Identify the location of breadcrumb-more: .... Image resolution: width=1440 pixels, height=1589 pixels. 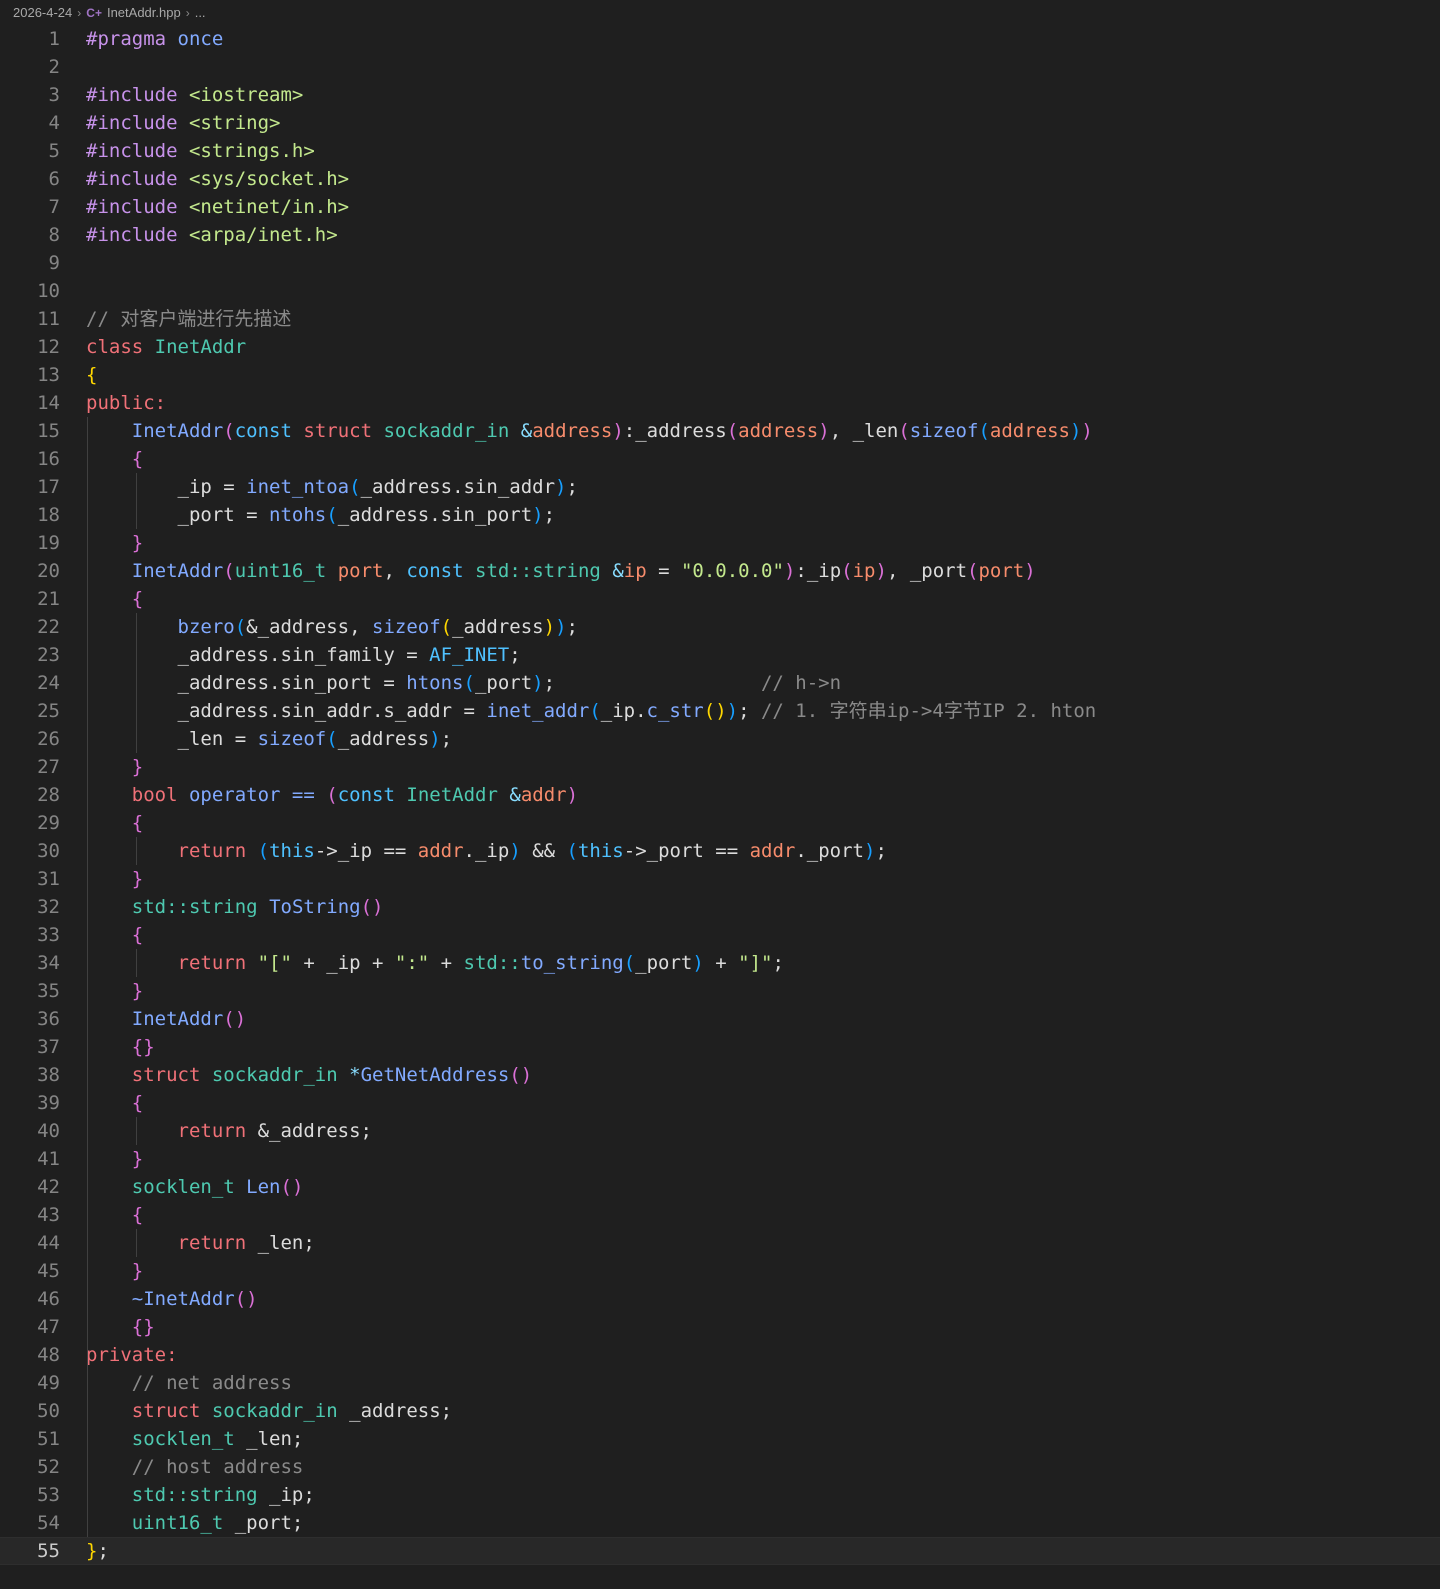
(200, 12).